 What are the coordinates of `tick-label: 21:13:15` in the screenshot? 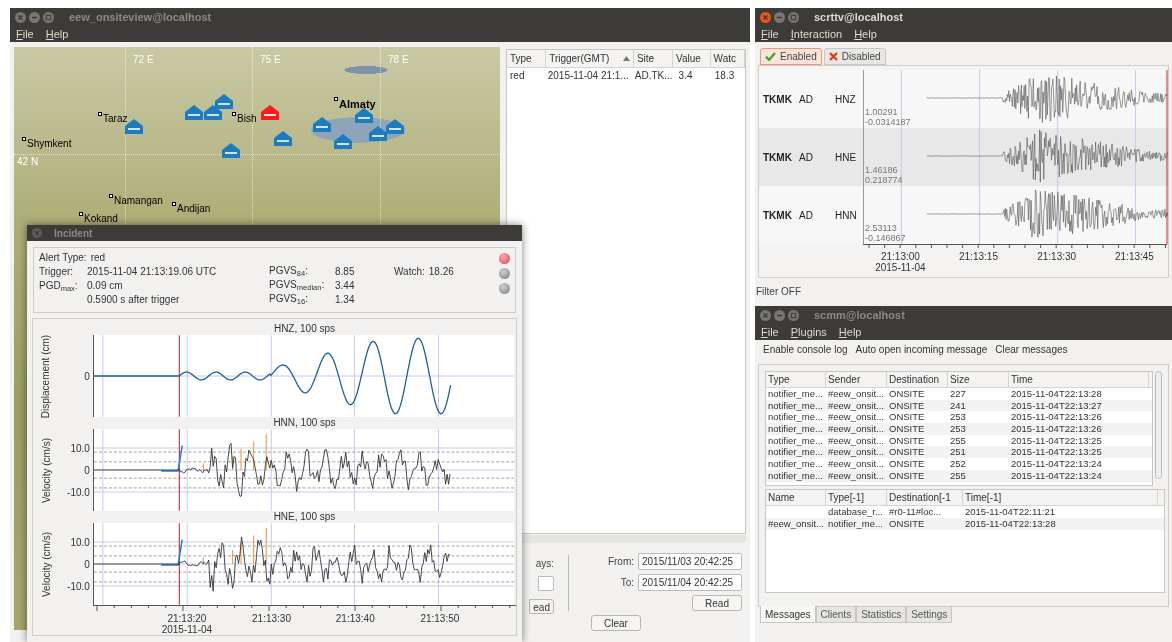 It's located at (978, 257).